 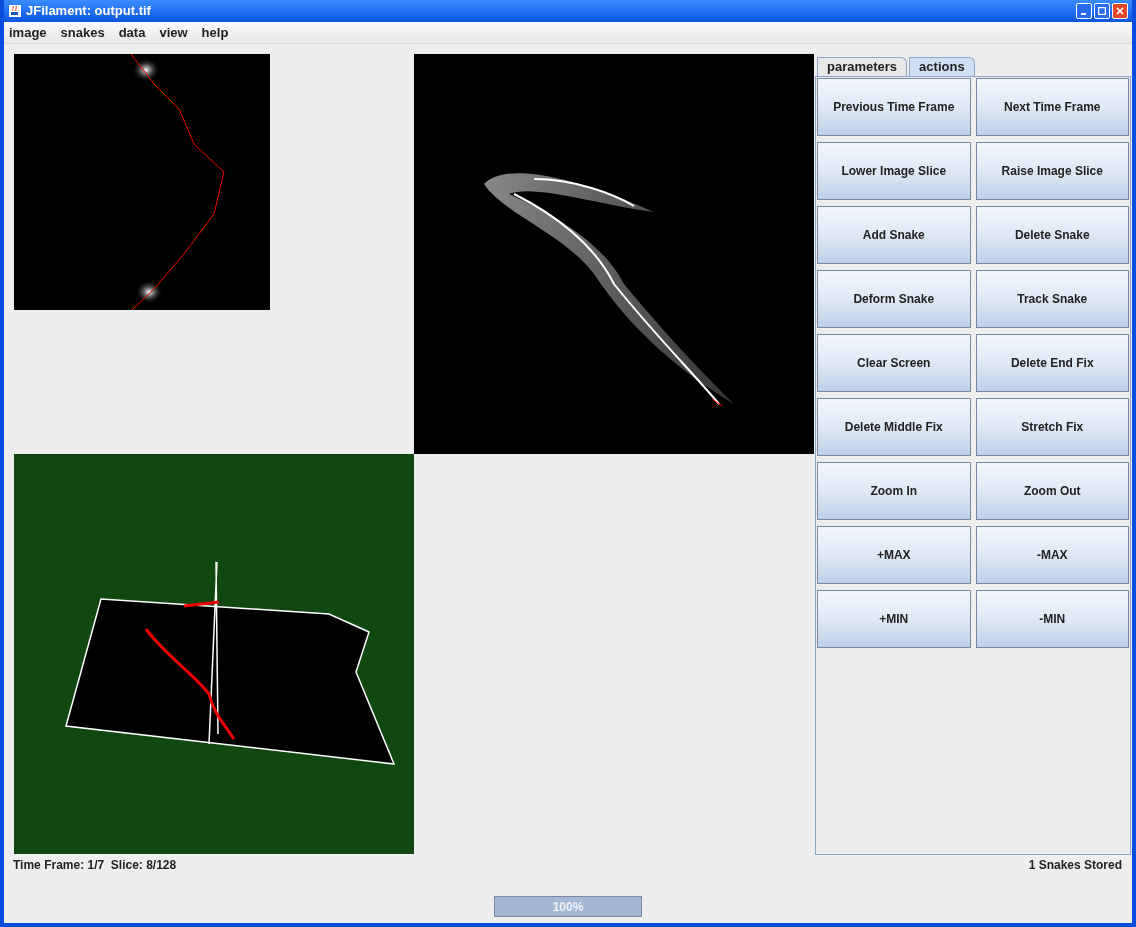 I want to click on maximize-button, so click(x=1102, y=11).